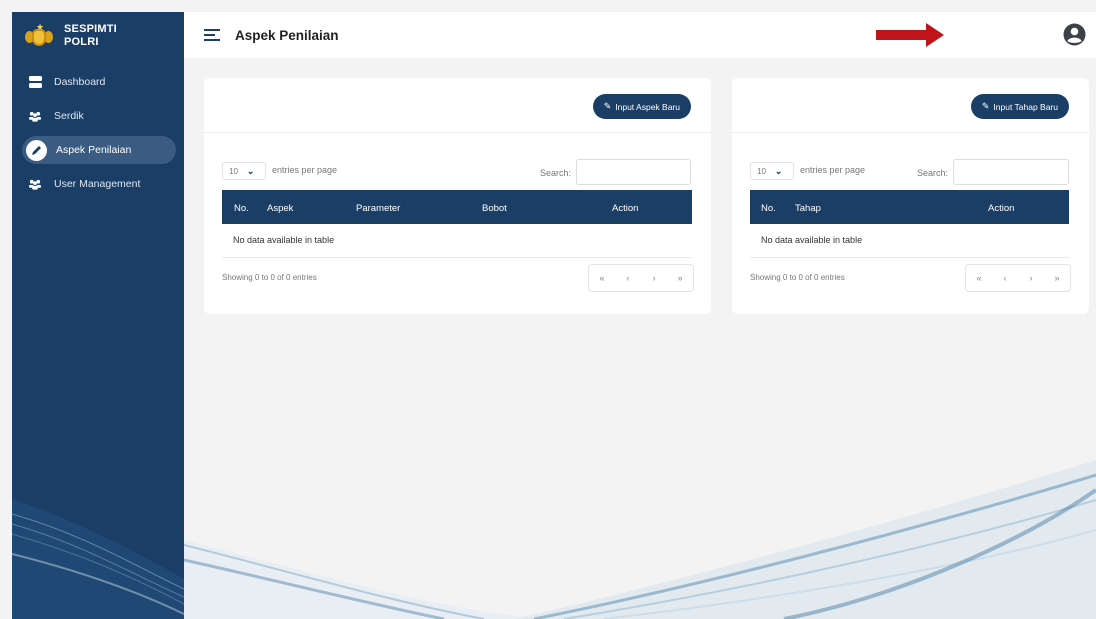  What do you see at coordinates (212, 35) in the screenshot?
I see `menu-toggle-icon` at bounding box center [212, 35].